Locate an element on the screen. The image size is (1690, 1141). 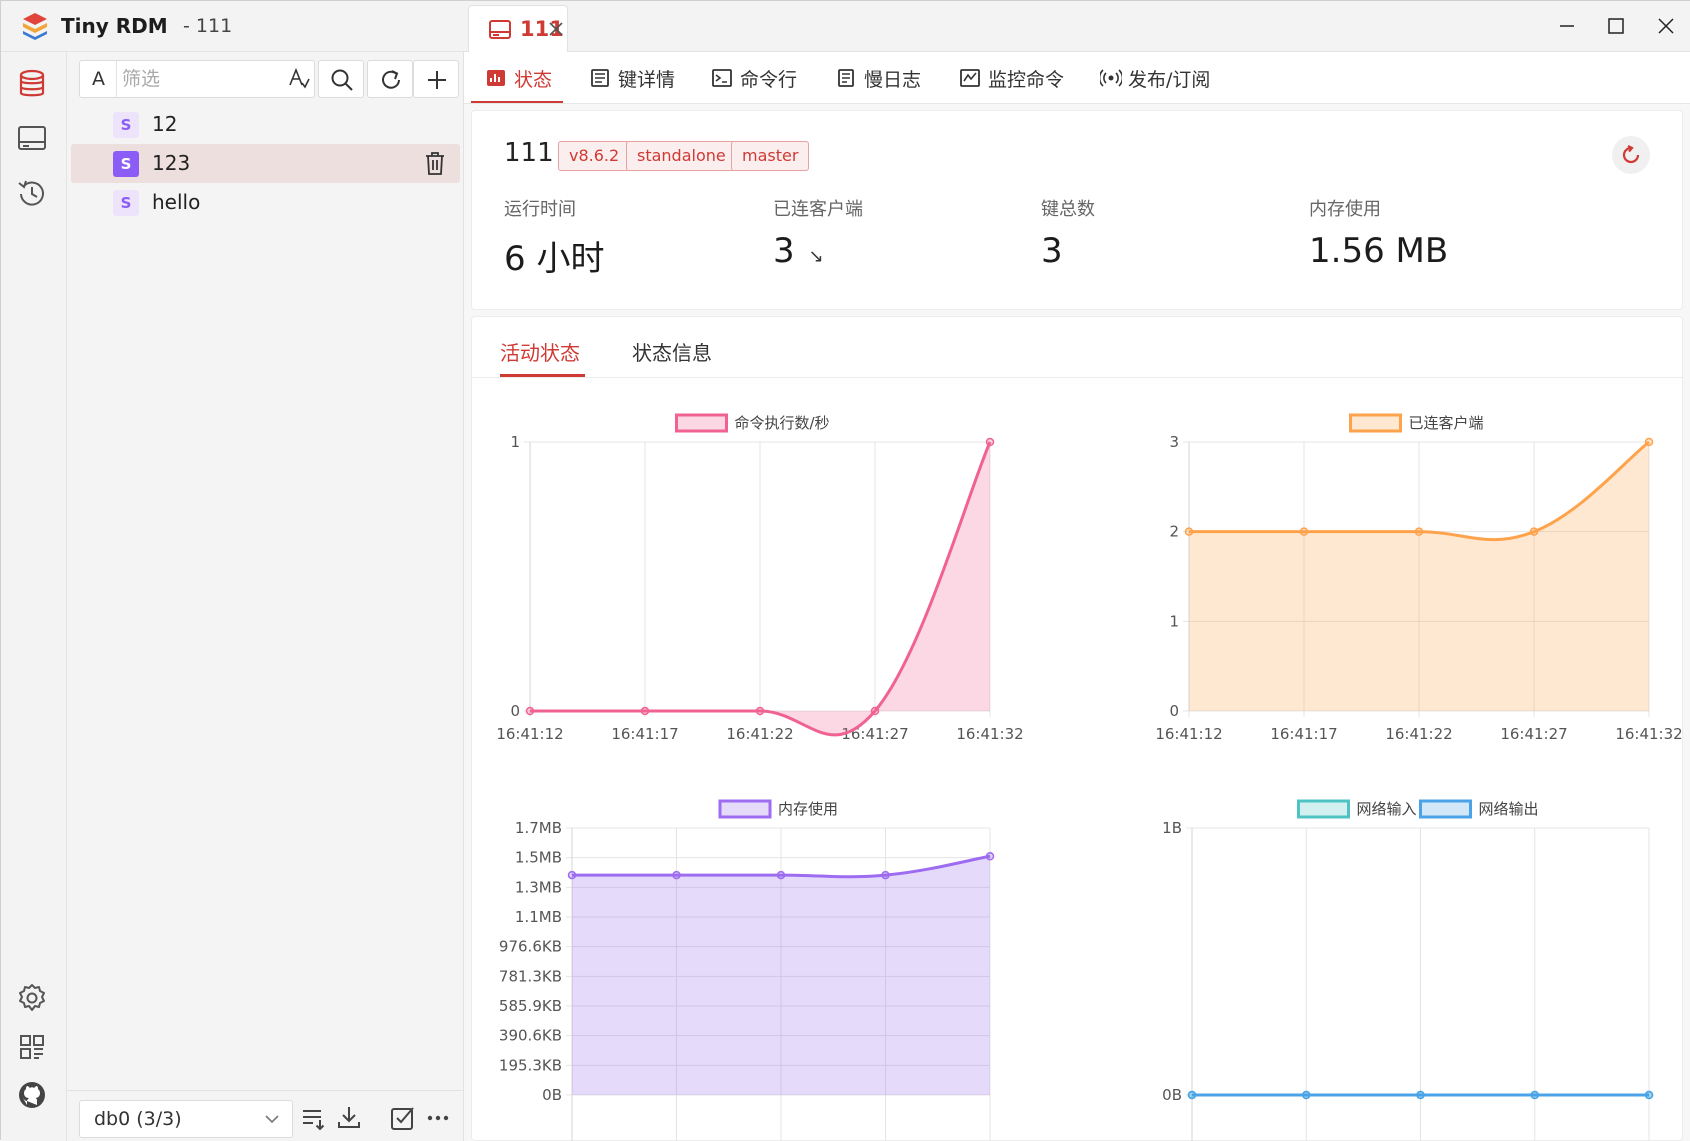
search-button is located at coordinates (341, 79).